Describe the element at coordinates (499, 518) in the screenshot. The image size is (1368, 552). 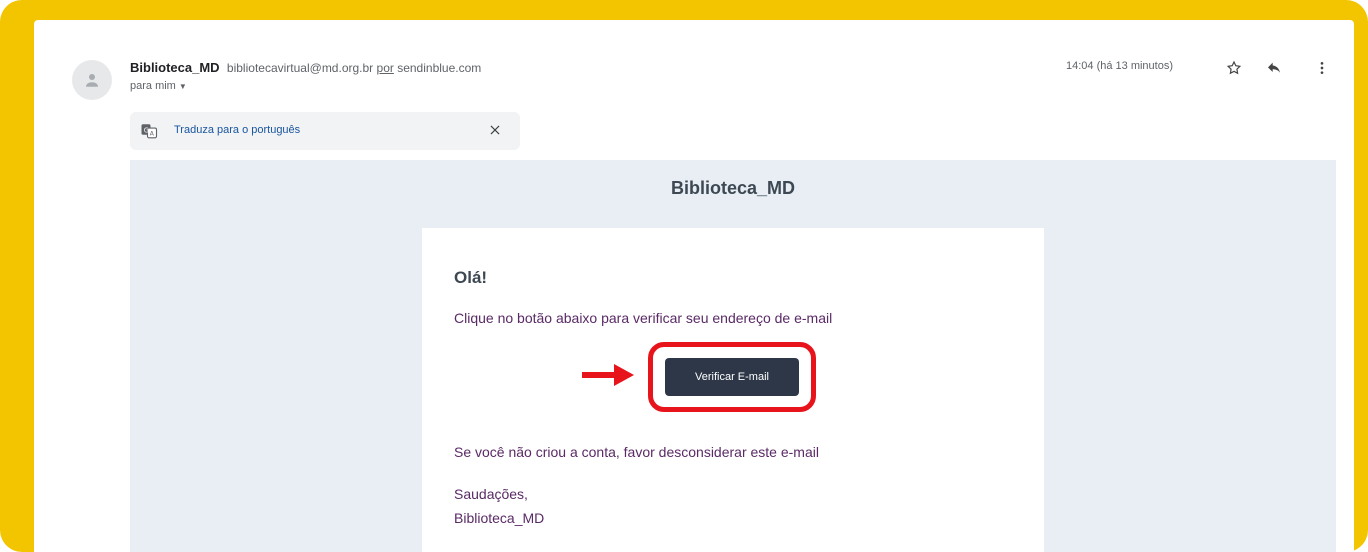
I see `signature-text: Biblioteca_MD` at that location.